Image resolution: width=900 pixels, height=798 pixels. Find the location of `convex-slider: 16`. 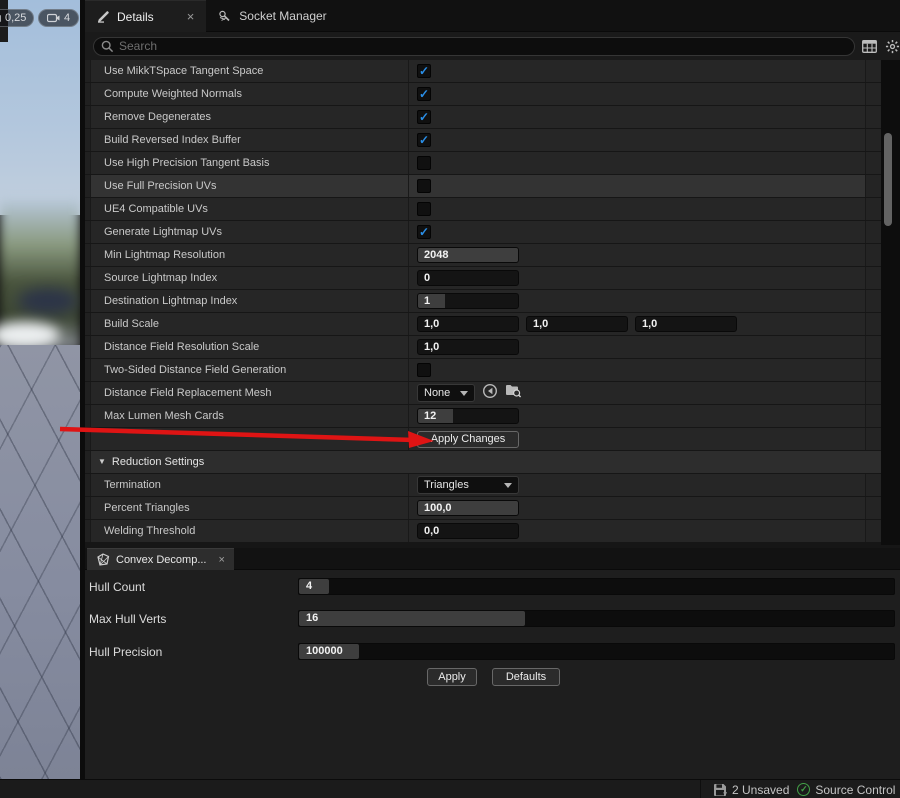

convex-slider: 16 is located at coordinates (596, 618).